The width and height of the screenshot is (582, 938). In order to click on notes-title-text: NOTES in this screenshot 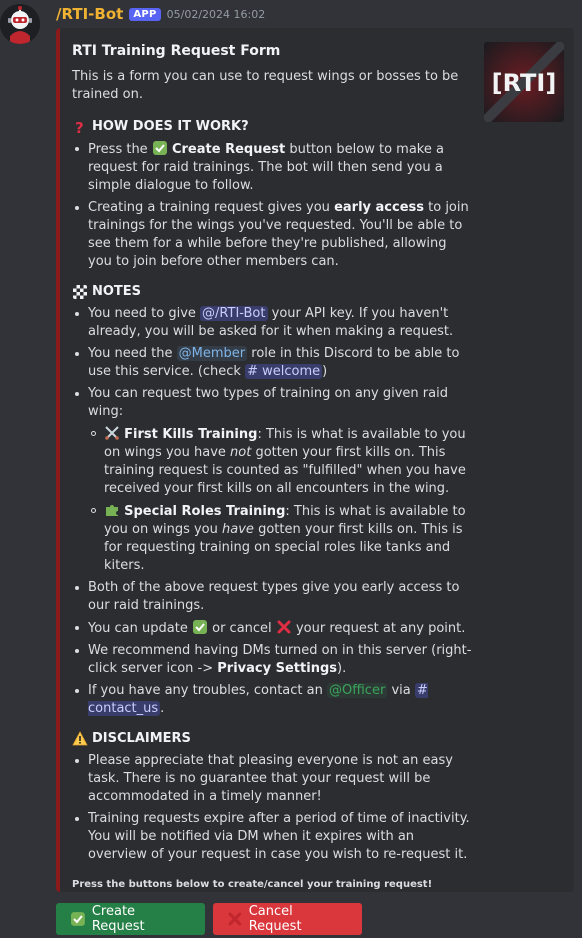, I will do `click(117, 291)`.